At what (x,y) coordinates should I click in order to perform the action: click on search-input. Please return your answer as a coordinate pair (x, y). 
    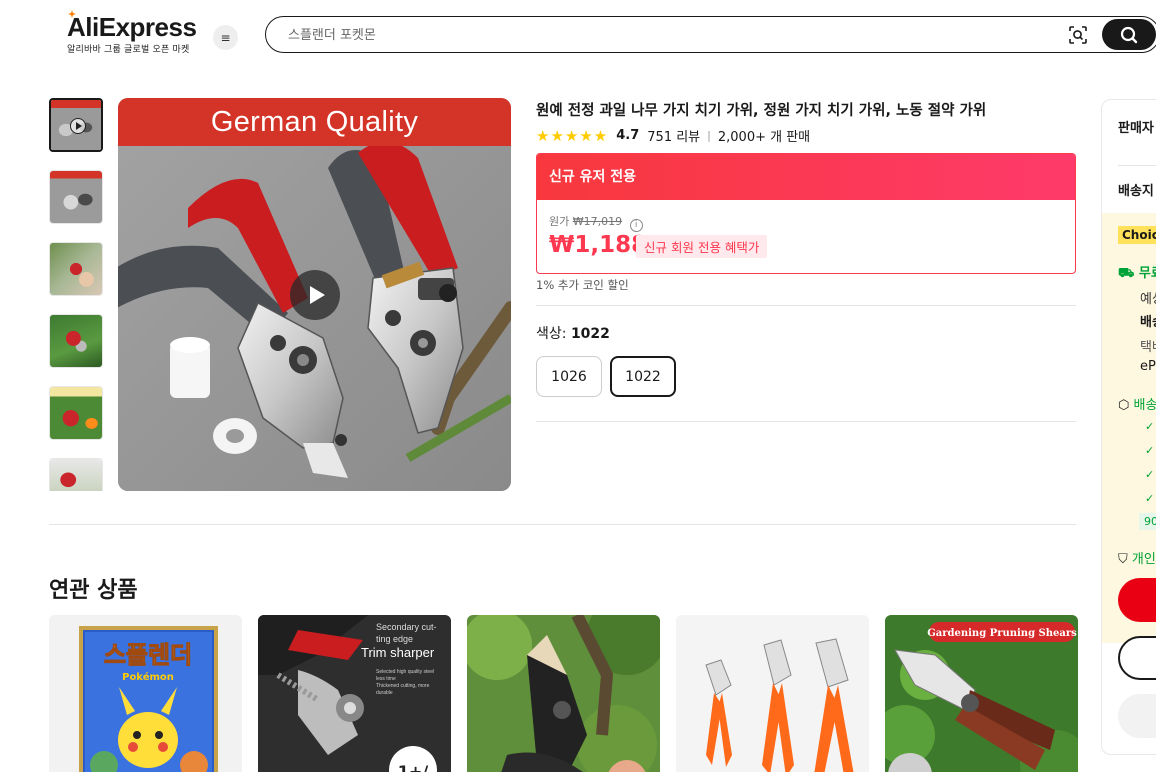
    Looking at the image, I should click on (668, 35).